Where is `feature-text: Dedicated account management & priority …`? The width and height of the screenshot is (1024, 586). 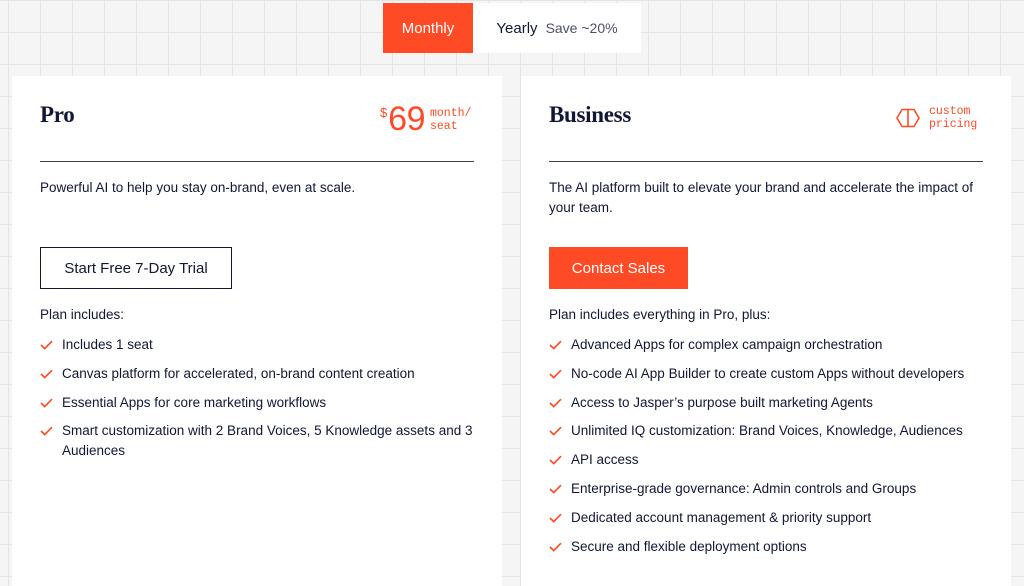 feature-text: Dedicated account management & priority … is located at coordinates (721, 517).